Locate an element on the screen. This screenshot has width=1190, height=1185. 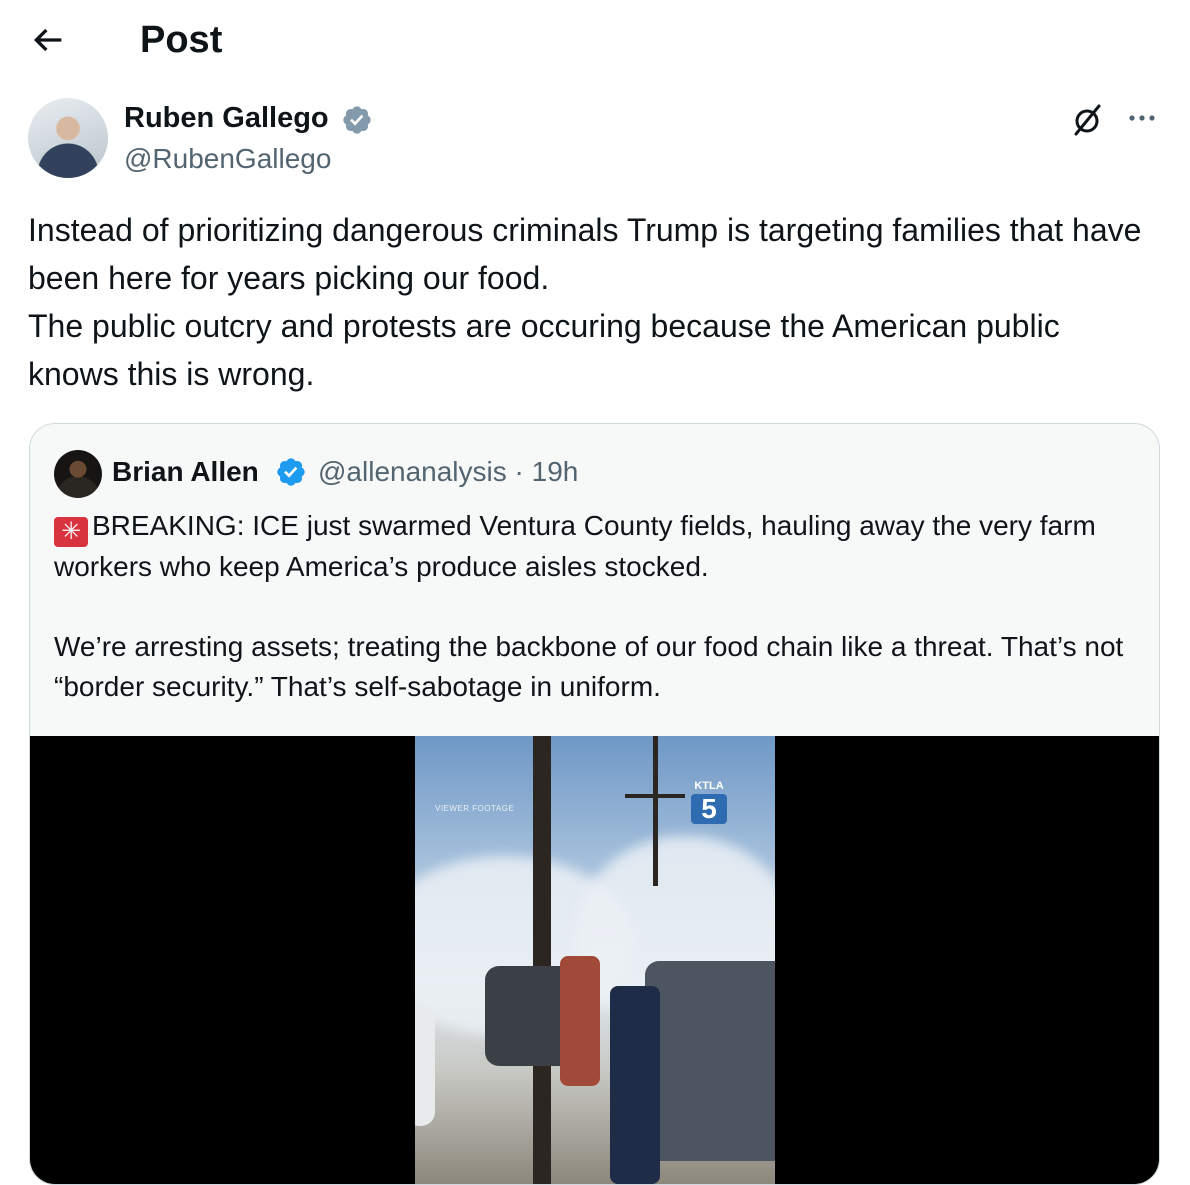
author-name: Ruben Gallego is located at coordinates (226, 118).